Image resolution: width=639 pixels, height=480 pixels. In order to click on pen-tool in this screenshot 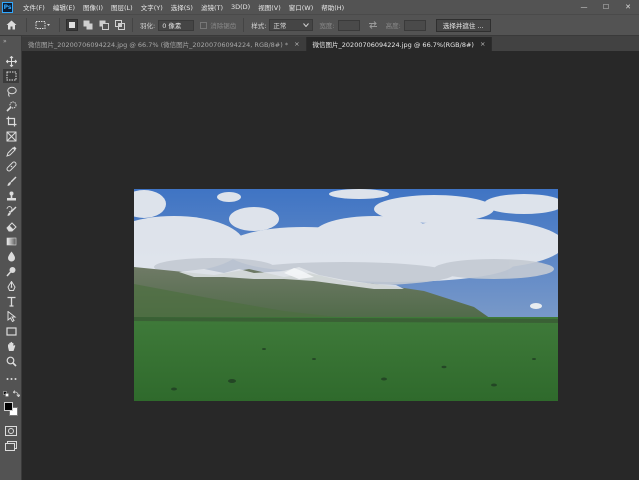, I will do `click(11, 286)`.